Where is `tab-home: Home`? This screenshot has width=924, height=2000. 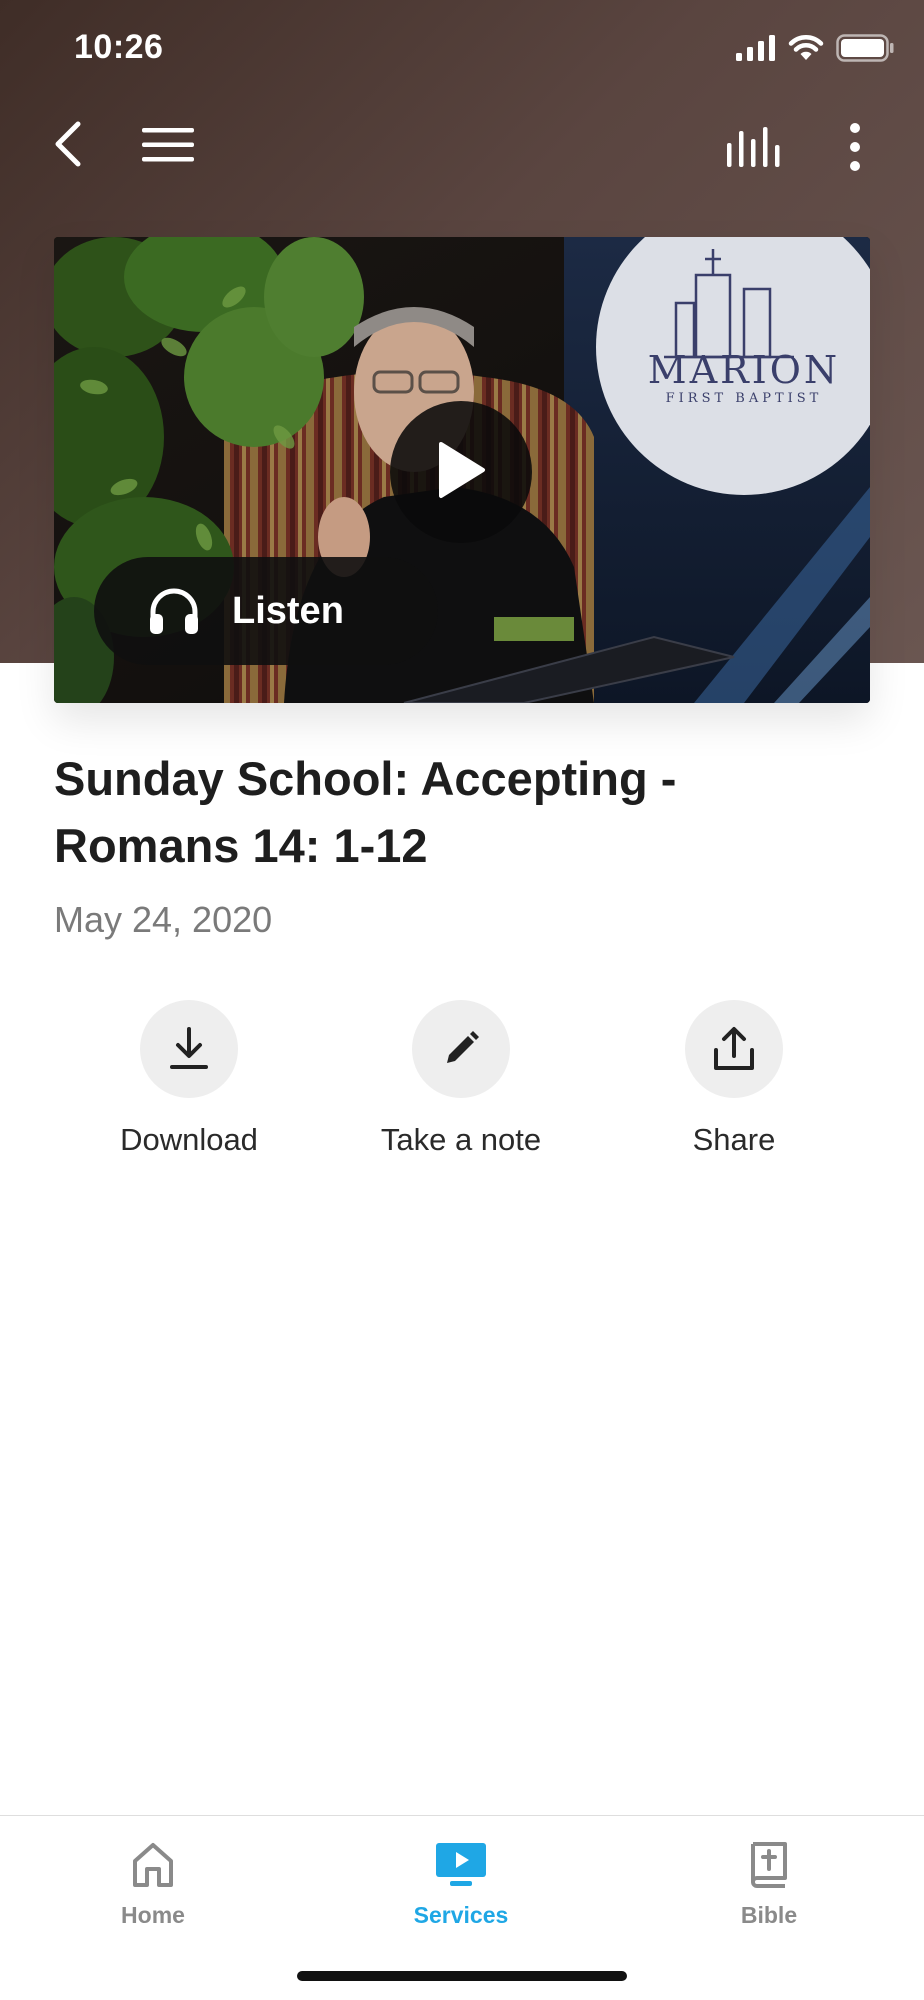
tab-home: Home is located at coordinates (153, 1881).